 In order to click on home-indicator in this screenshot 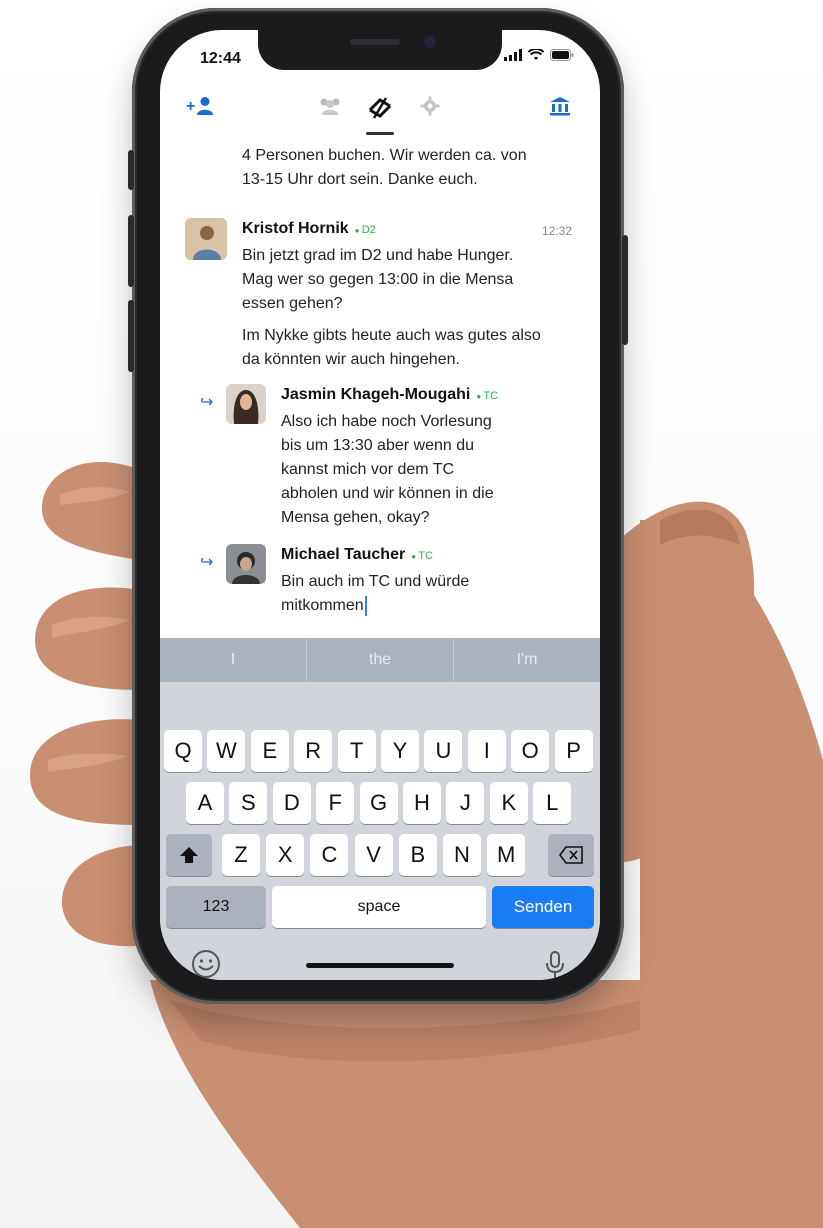, I will do `click(380, 965)`.